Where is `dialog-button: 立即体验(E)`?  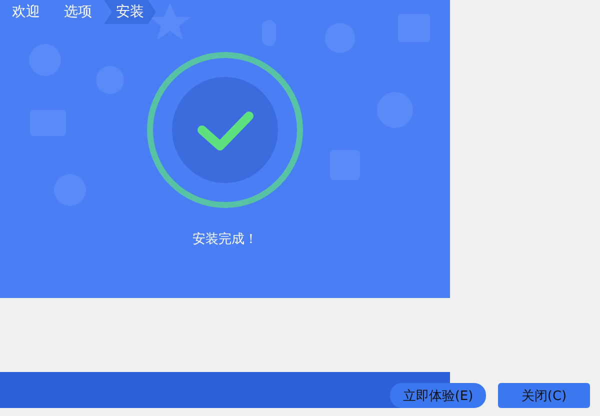 dialog-button: 立即体验(E) is located at coordinates (438, 395).